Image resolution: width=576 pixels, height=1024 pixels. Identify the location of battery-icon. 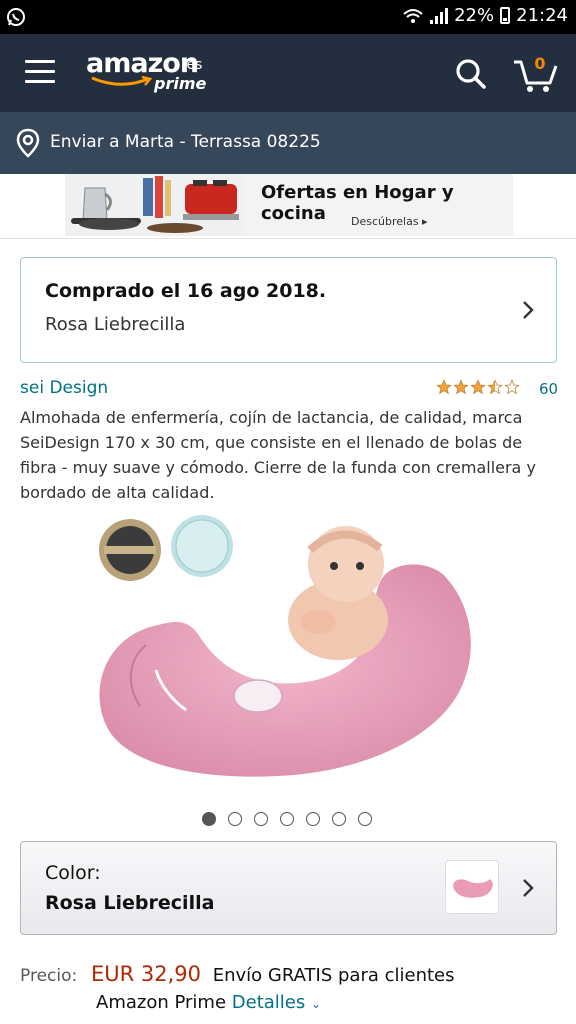
(505, 15).